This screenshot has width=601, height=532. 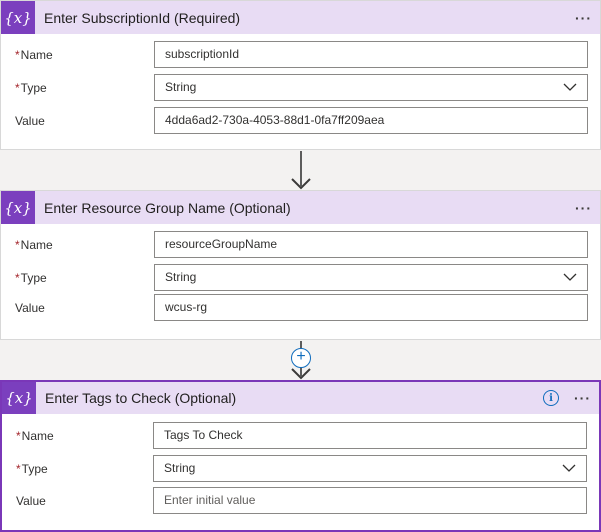 I want to click on name-input: resourceGroupName, so click(x=371, y=244).